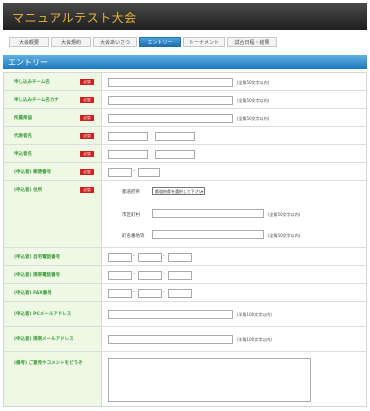 The height and width of the screenshot is (411, 370). Describe the element at coordinates (175, 154) in the screenshot. I see `applicant-mei-input` at that location.